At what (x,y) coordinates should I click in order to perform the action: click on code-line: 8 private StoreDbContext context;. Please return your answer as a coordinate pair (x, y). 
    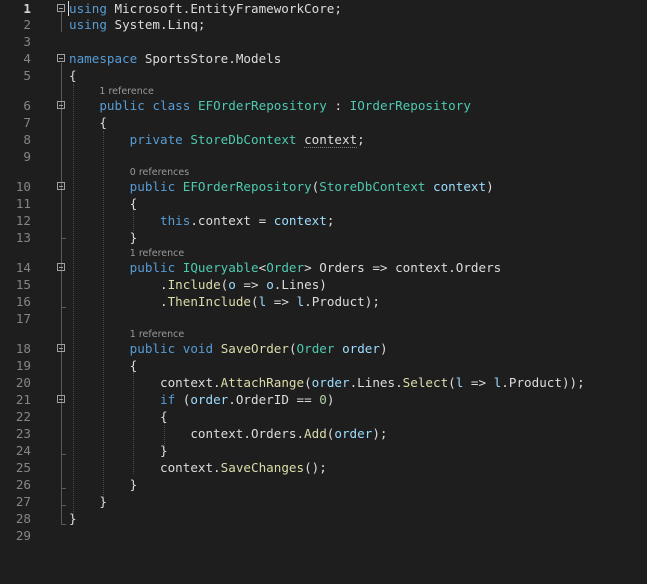
    Looking at the image, I should click on (323, 139).